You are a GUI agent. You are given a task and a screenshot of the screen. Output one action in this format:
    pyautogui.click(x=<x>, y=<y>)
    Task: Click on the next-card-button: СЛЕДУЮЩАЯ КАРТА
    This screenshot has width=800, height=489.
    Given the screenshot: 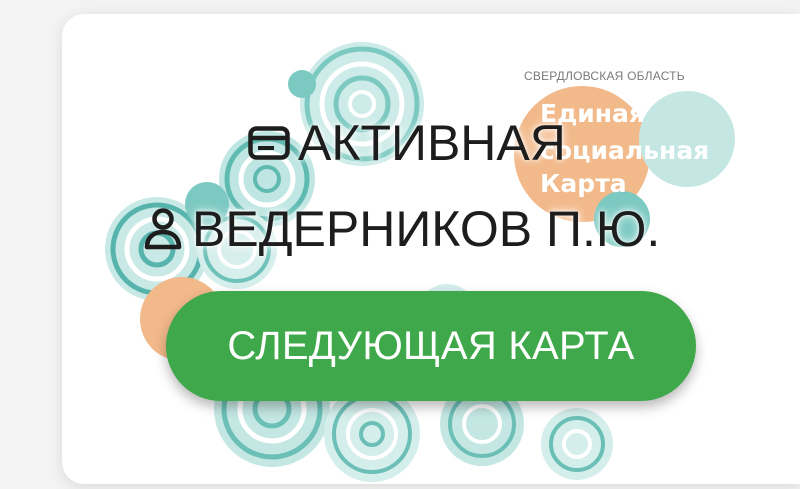 What is the action you would take?
    pyautogui.click(x=431, y=346)
    